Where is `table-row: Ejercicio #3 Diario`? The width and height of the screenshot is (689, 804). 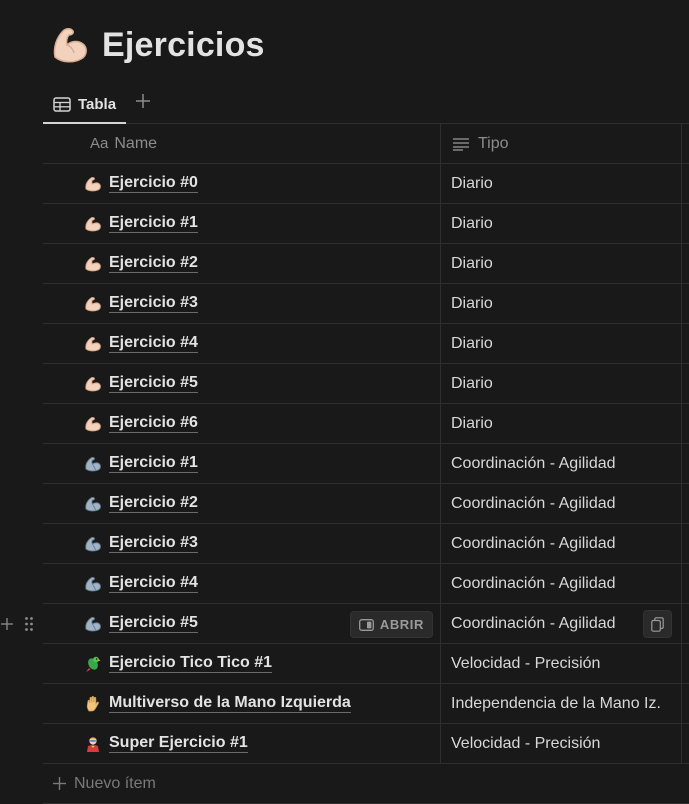
table-row: Ejercicio #3 Diario is located at coordinates (366, 304).